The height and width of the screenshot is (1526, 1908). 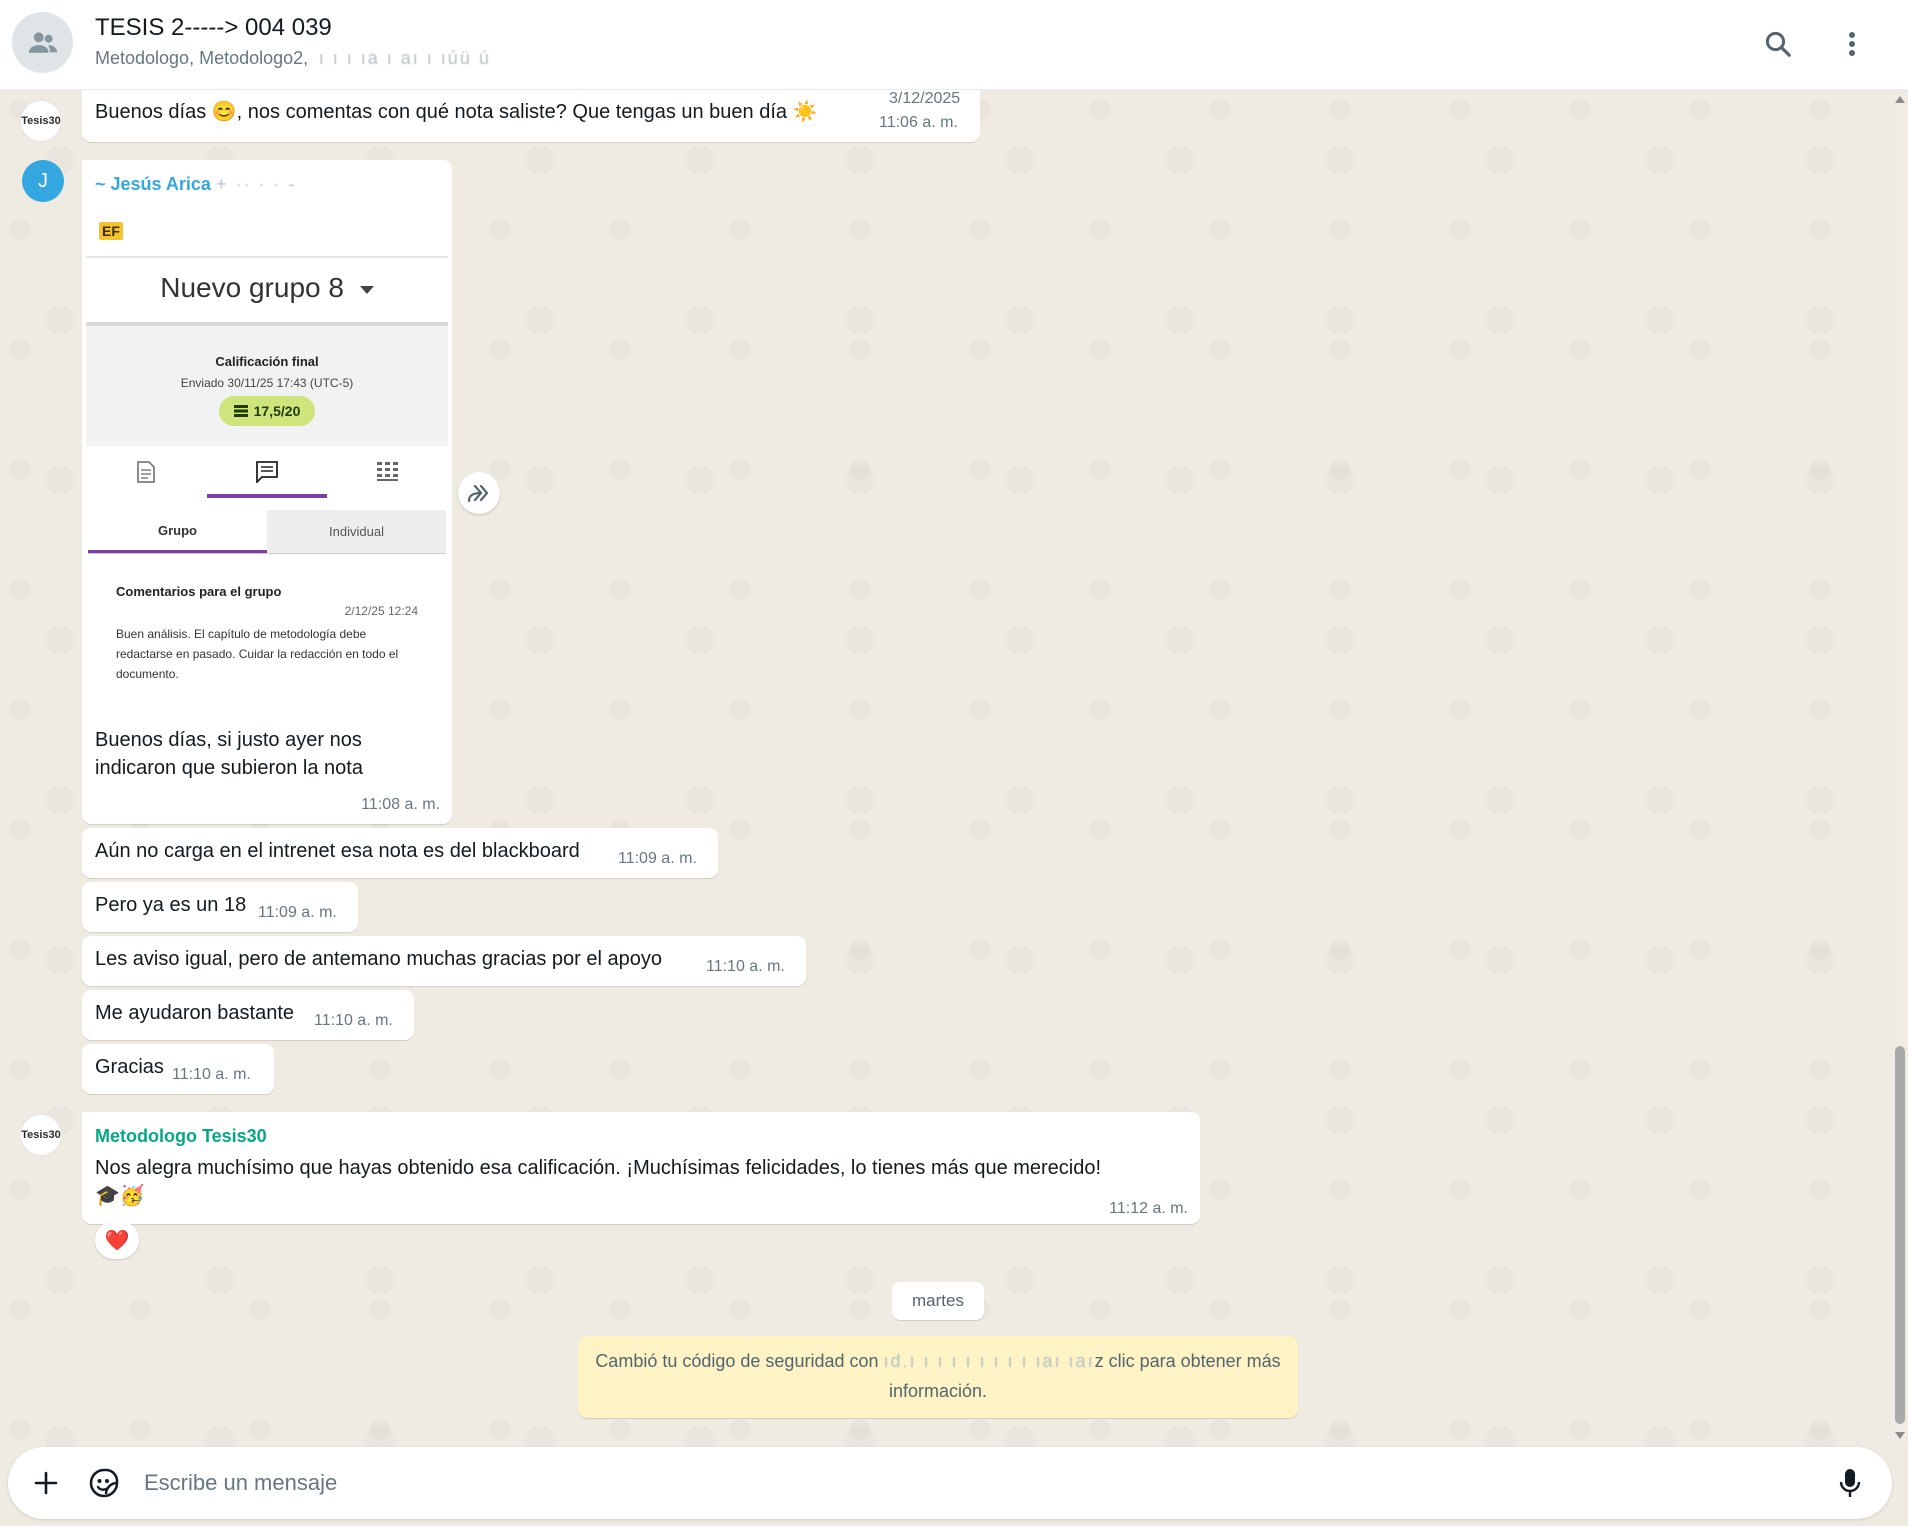 I want to click on sender-redacted: + ·· · · -, so click(x=256, y=184).